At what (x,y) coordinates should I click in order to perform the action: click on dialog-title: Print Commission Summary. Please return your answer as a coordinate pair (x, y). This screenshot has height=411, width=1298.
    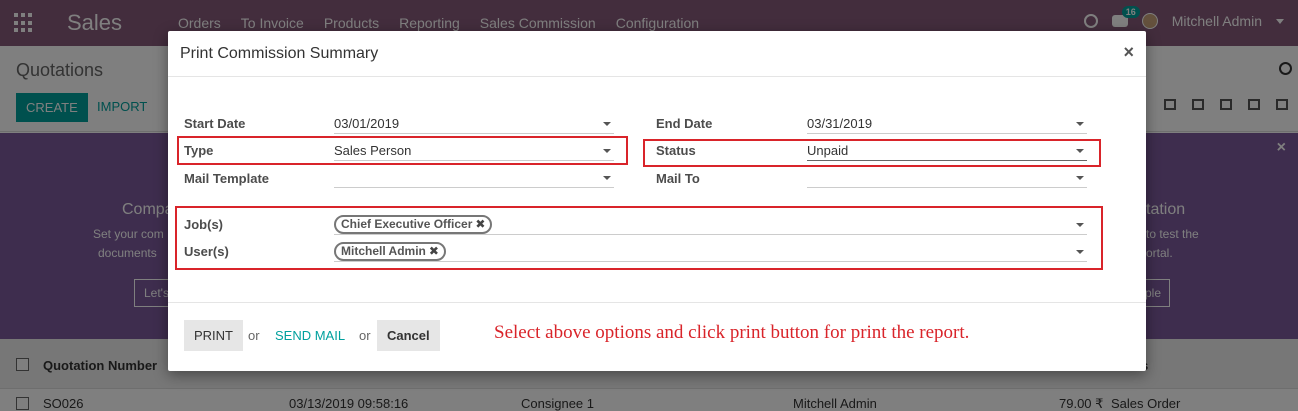
    Looking at the image, I should click on (279, 53).